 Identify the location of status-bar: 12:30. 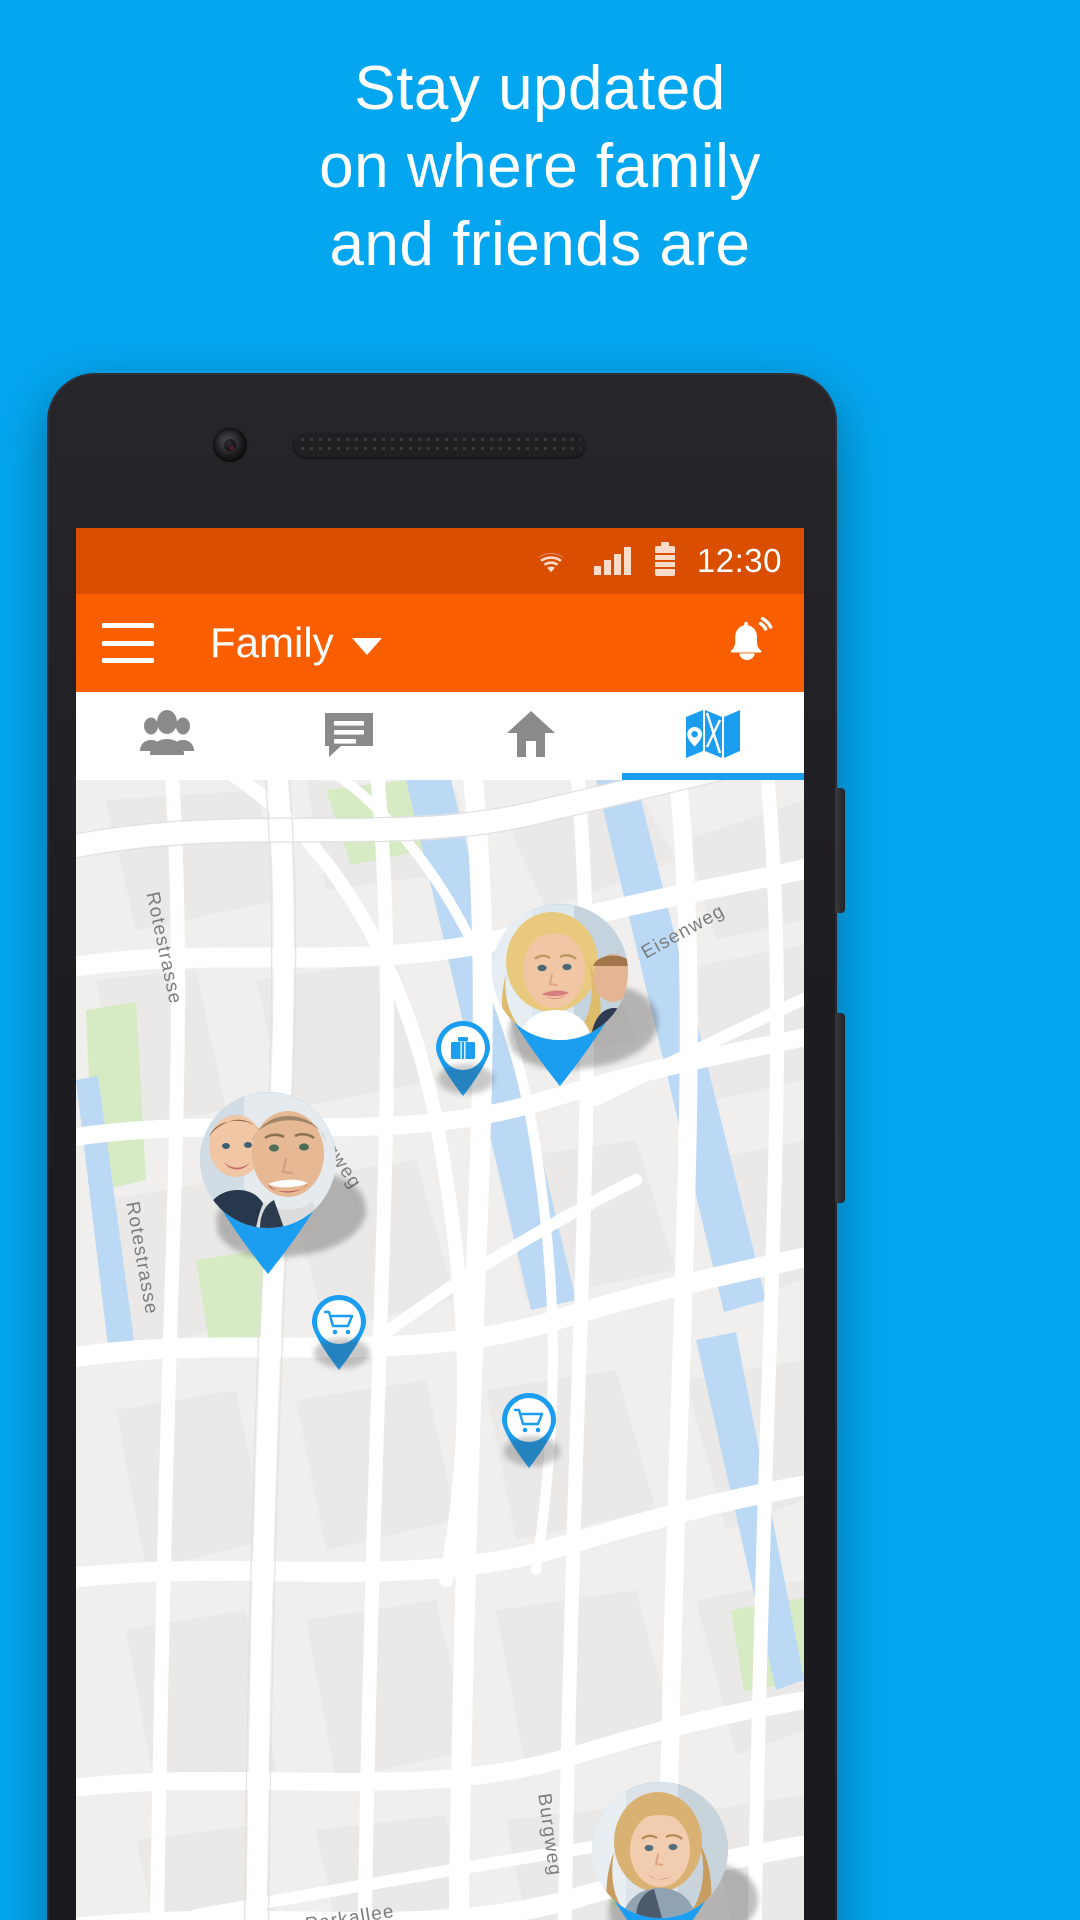
(440, 561).